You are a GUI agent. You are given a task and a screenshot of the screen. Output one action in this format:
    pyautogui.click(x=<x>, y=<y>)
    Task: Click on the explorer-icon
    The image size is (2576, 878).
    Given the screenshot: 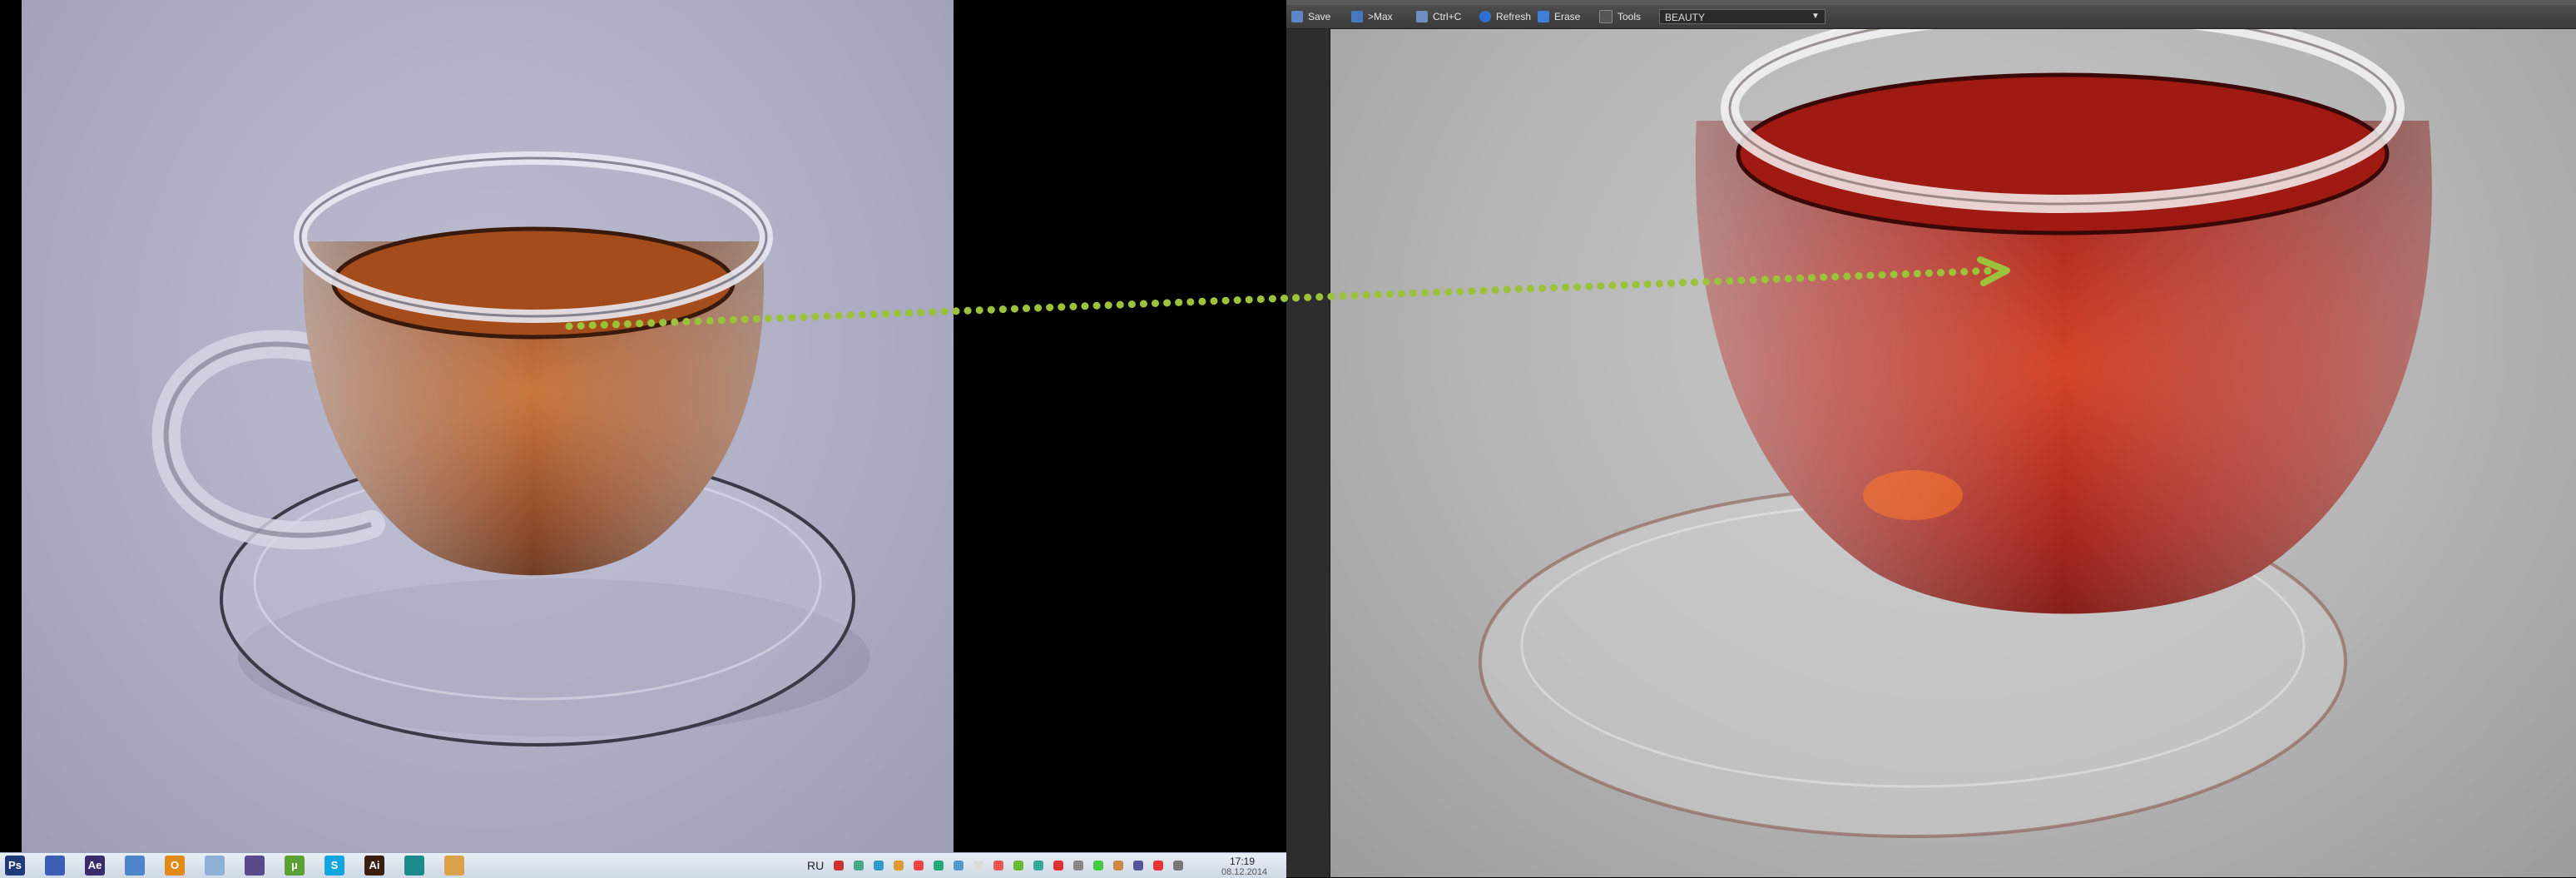 What is the action you would take?
    pyautogui.click(x=135, y=866)
    